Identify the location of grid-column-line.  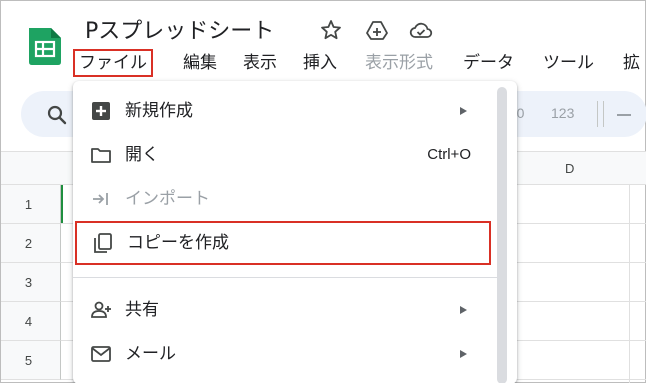
(629, 284).